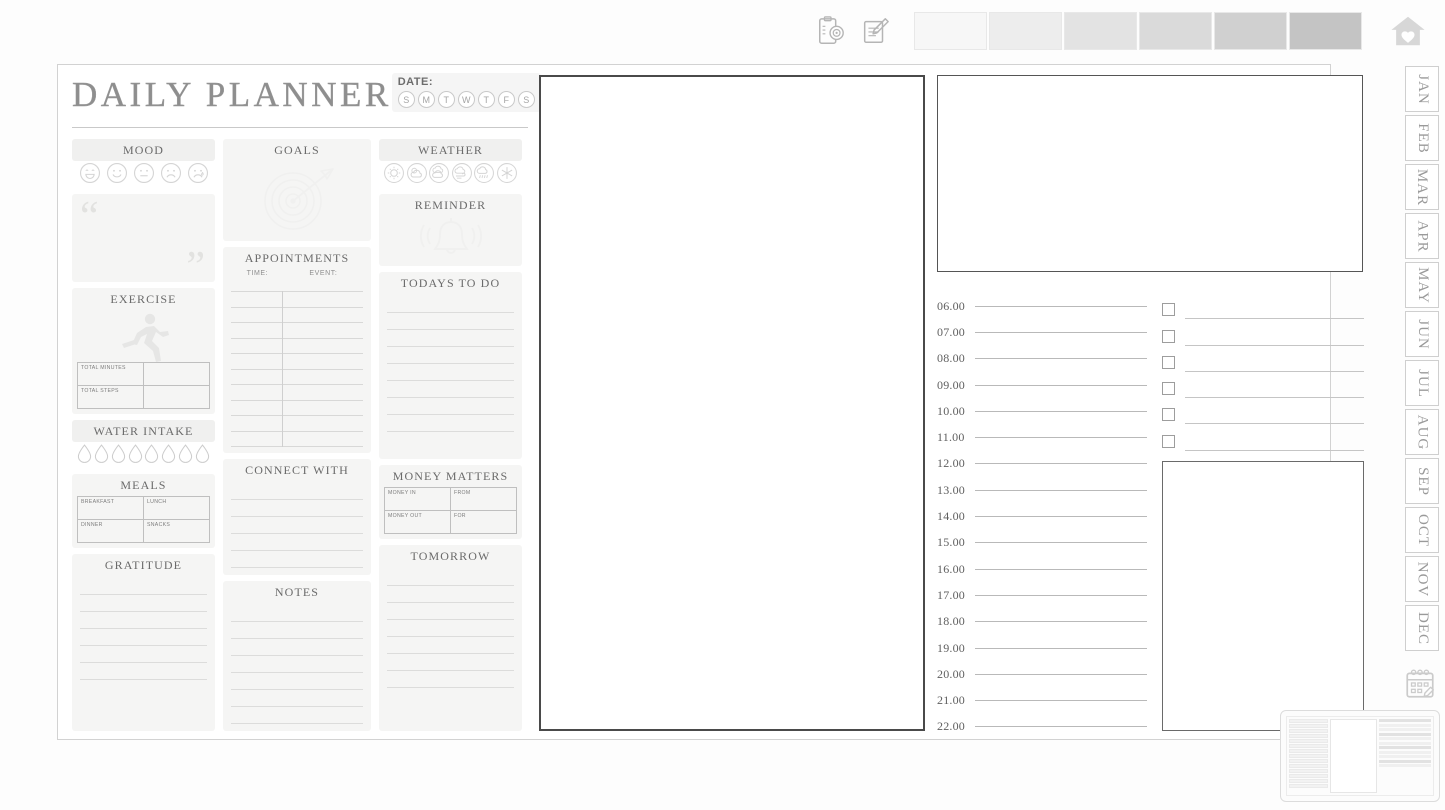  I want to click on home-heart-icon, so click(1408, 31).